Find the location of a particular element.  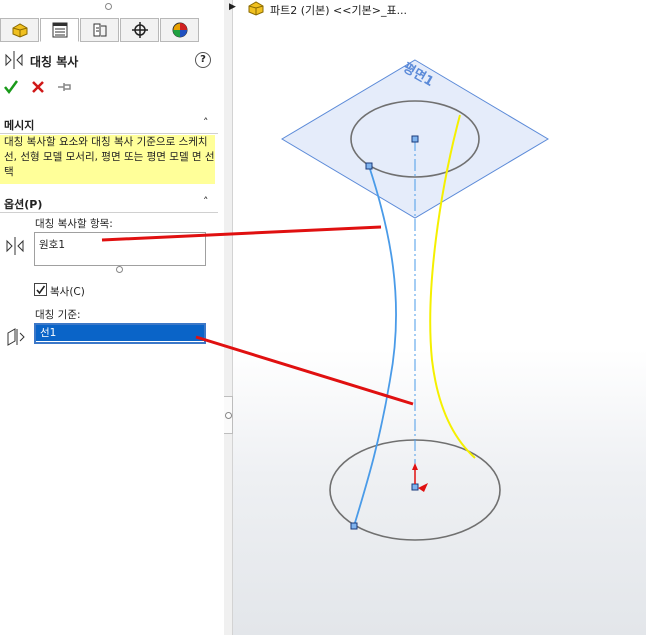

list-item-selected: 선1 is located at coordinates (120, 333).